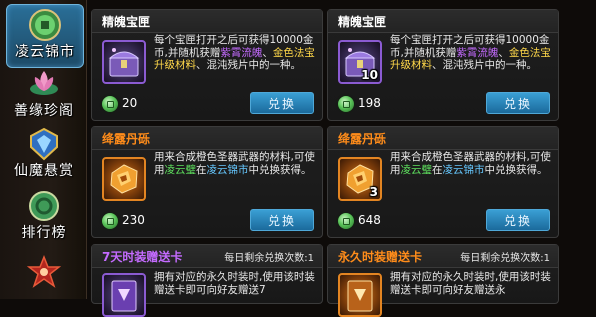  I want to click on sidebar-item-label: 排行榜, so click(44, 233).